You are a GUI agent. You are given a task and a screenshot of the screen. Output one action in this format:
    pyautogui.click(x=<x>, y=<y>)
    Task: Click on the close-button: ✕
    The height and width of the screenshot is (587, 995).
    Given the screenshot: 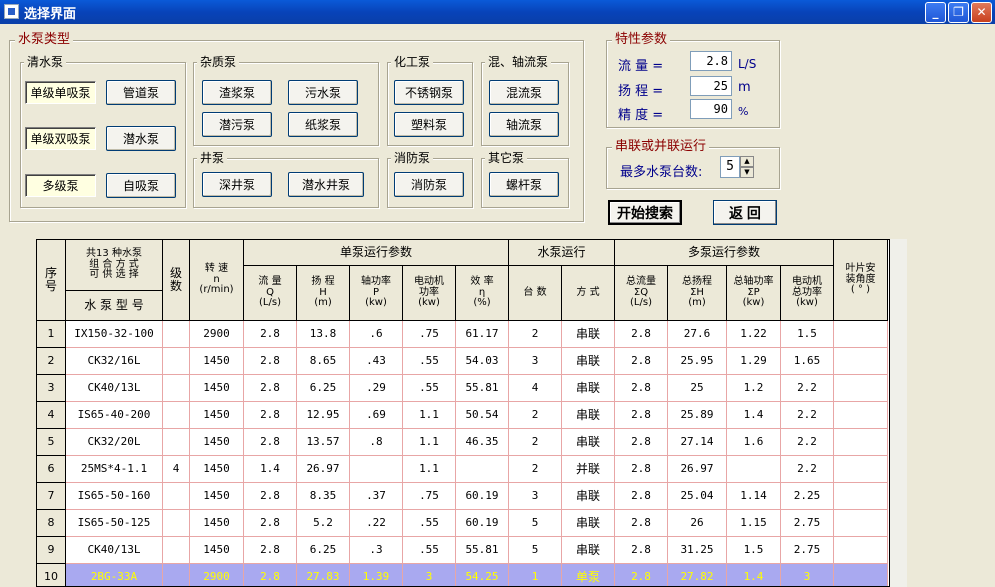 What is the action you would take?
    pyautogui.click(x=981, y=12)
    